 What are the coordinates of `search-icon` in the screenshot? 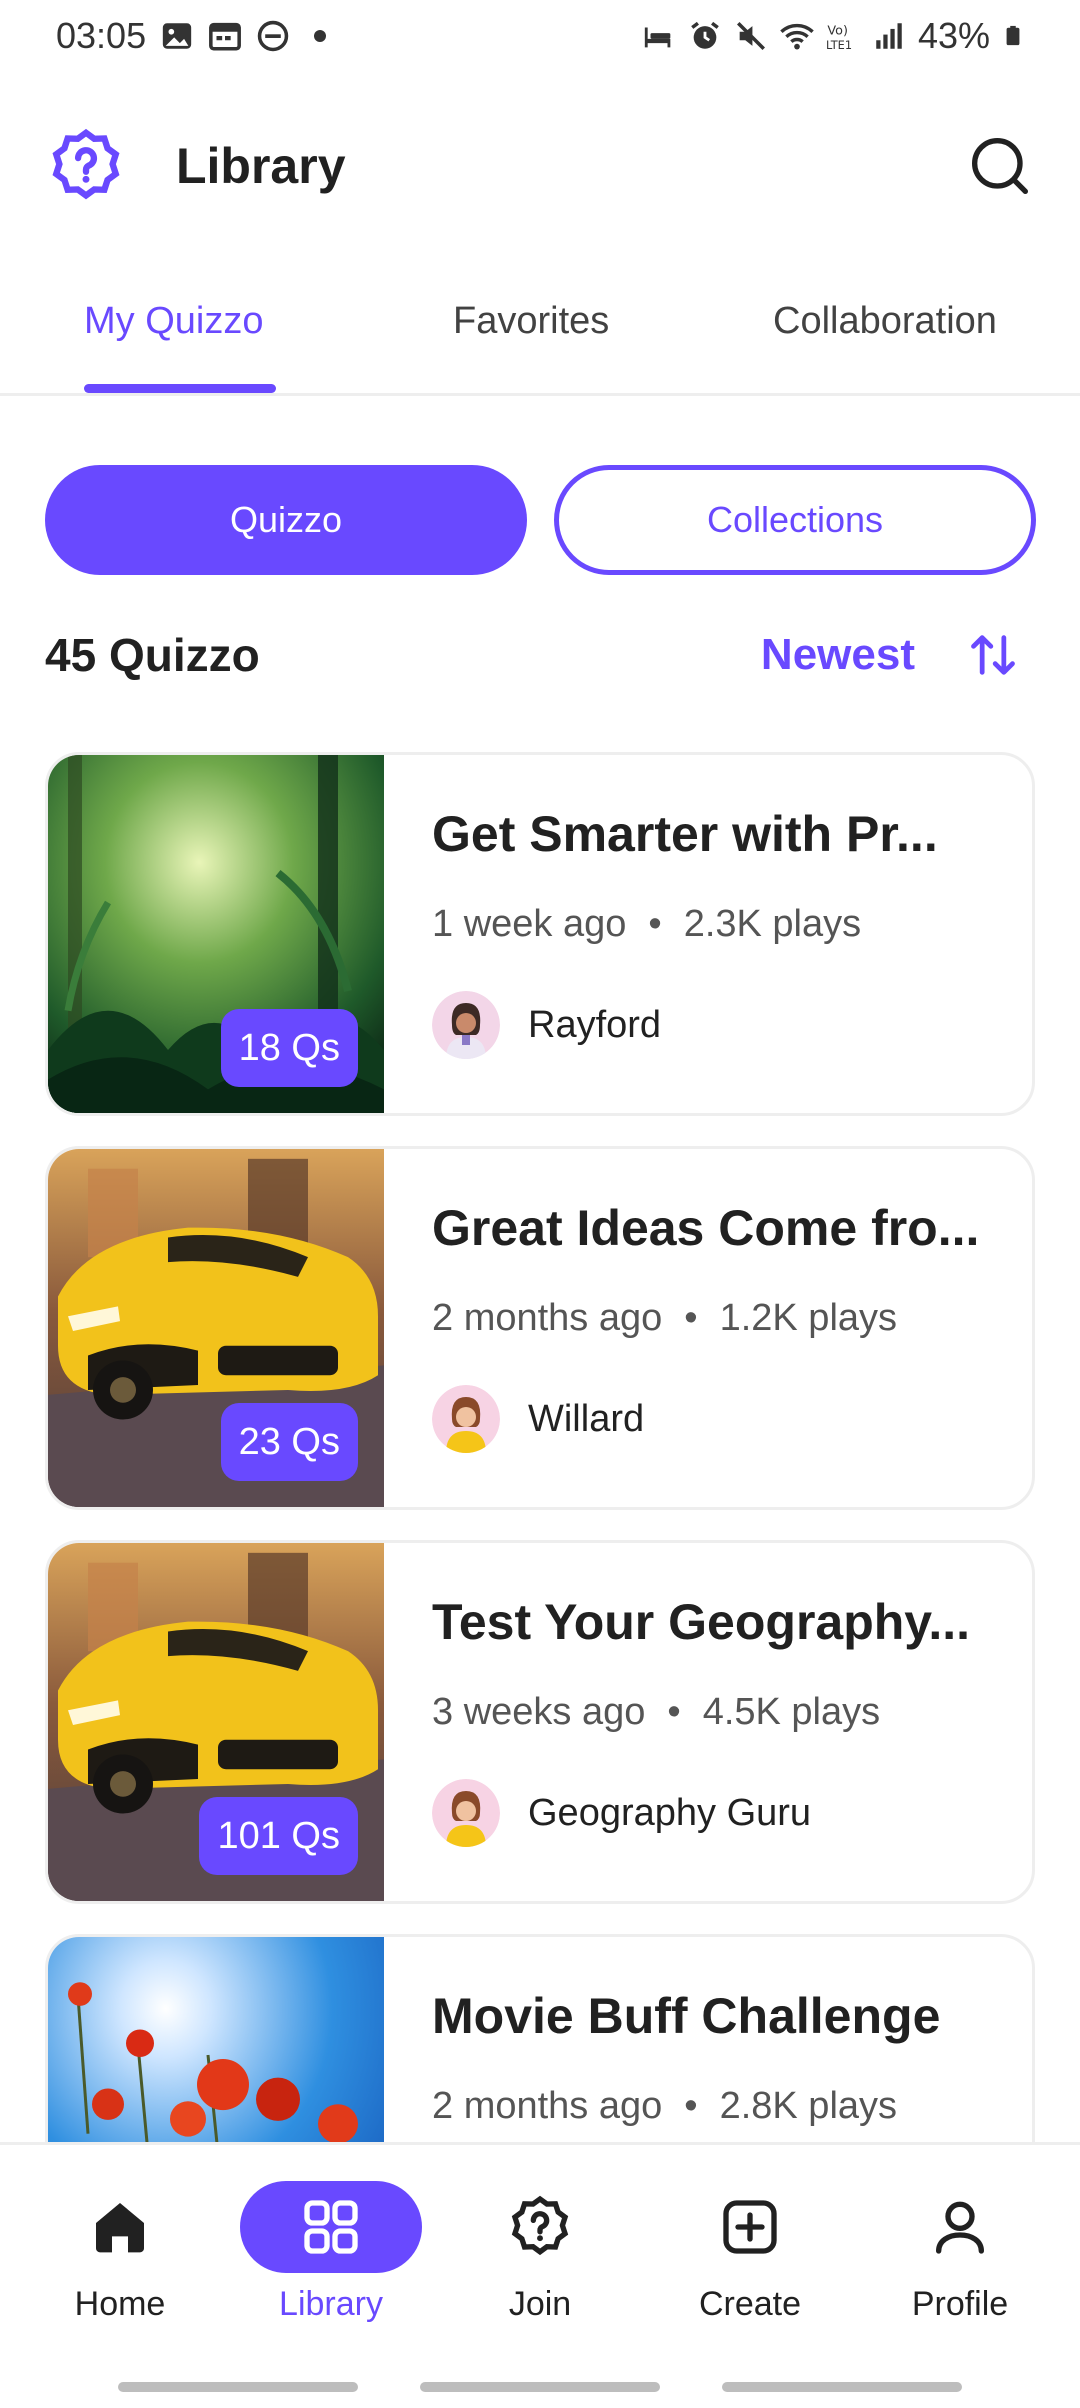 It's located at (1000, 166).